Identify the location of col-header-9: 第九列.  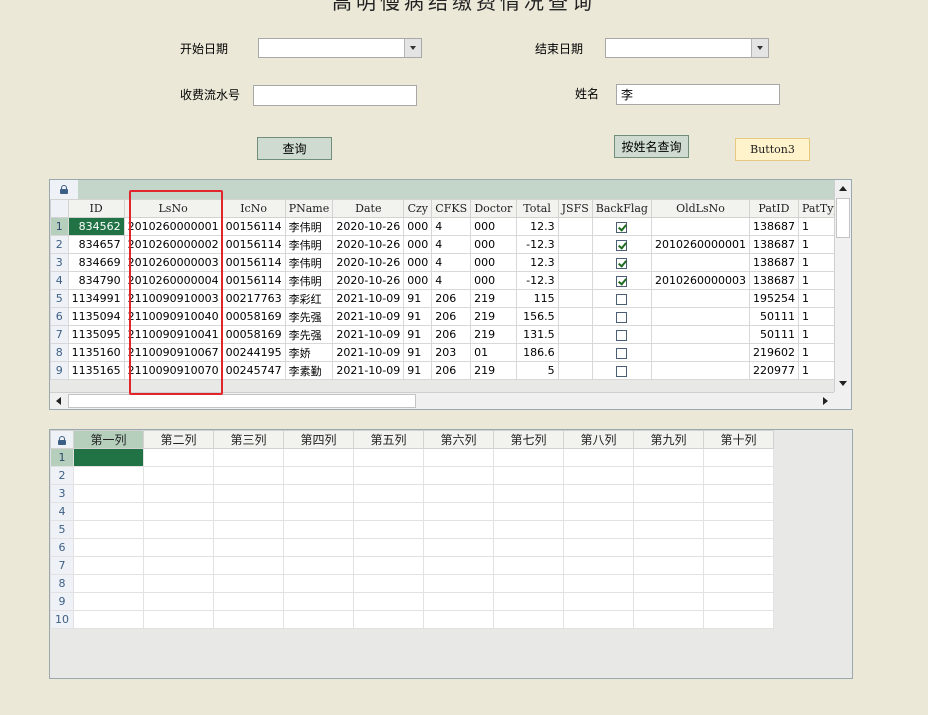
(668, 439).